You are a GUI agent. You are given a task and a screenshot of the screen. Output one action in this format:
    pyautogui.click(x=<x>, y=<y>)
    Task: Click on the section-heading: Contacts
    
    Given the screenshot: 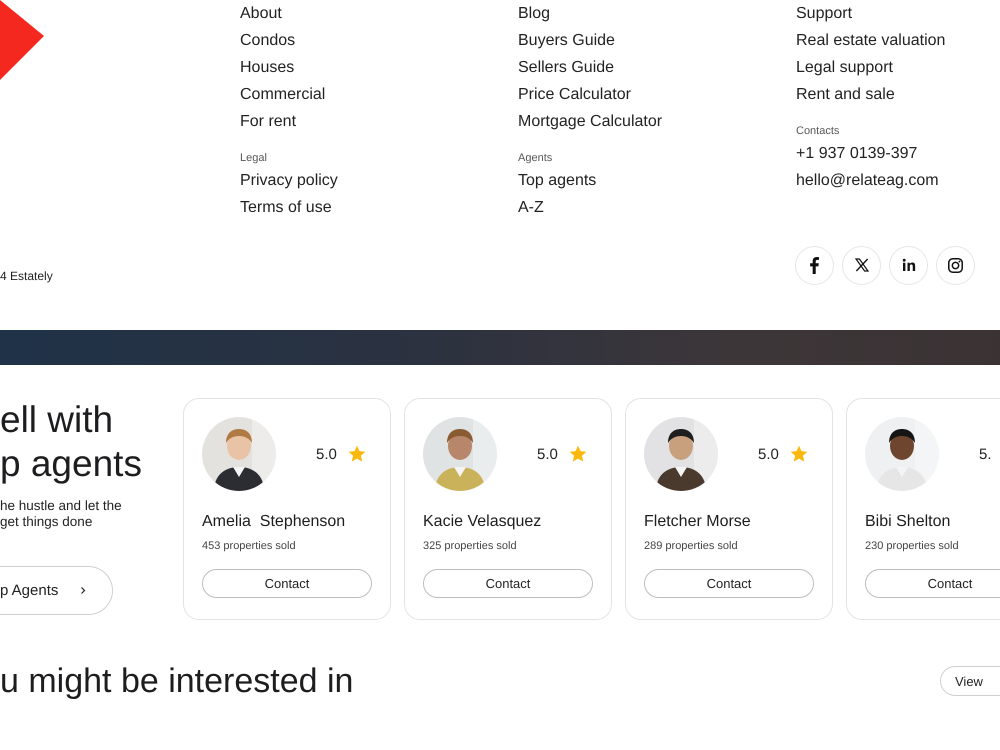 What is the action you would take?
    pyautogui.click(x=818, y=131)
    